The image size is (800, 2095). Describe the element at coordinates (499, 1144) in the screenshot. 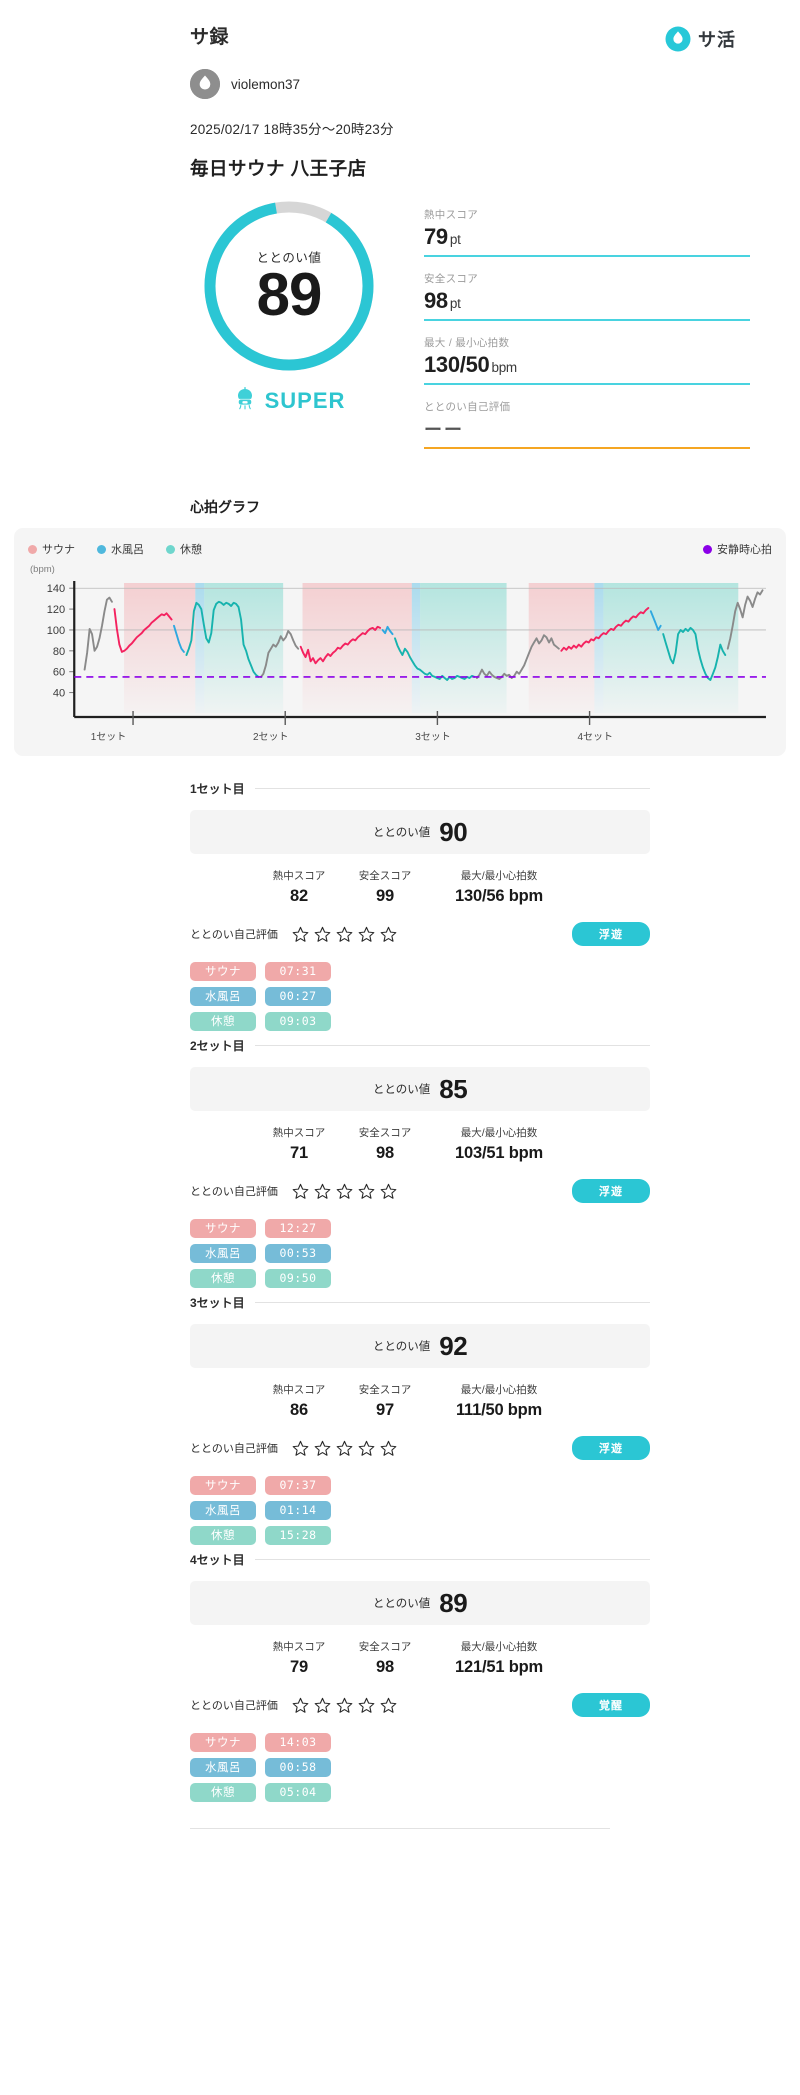

I see `set-metric-heart-rate: 最大/最小心拍数 103/51 bpm` at that location.